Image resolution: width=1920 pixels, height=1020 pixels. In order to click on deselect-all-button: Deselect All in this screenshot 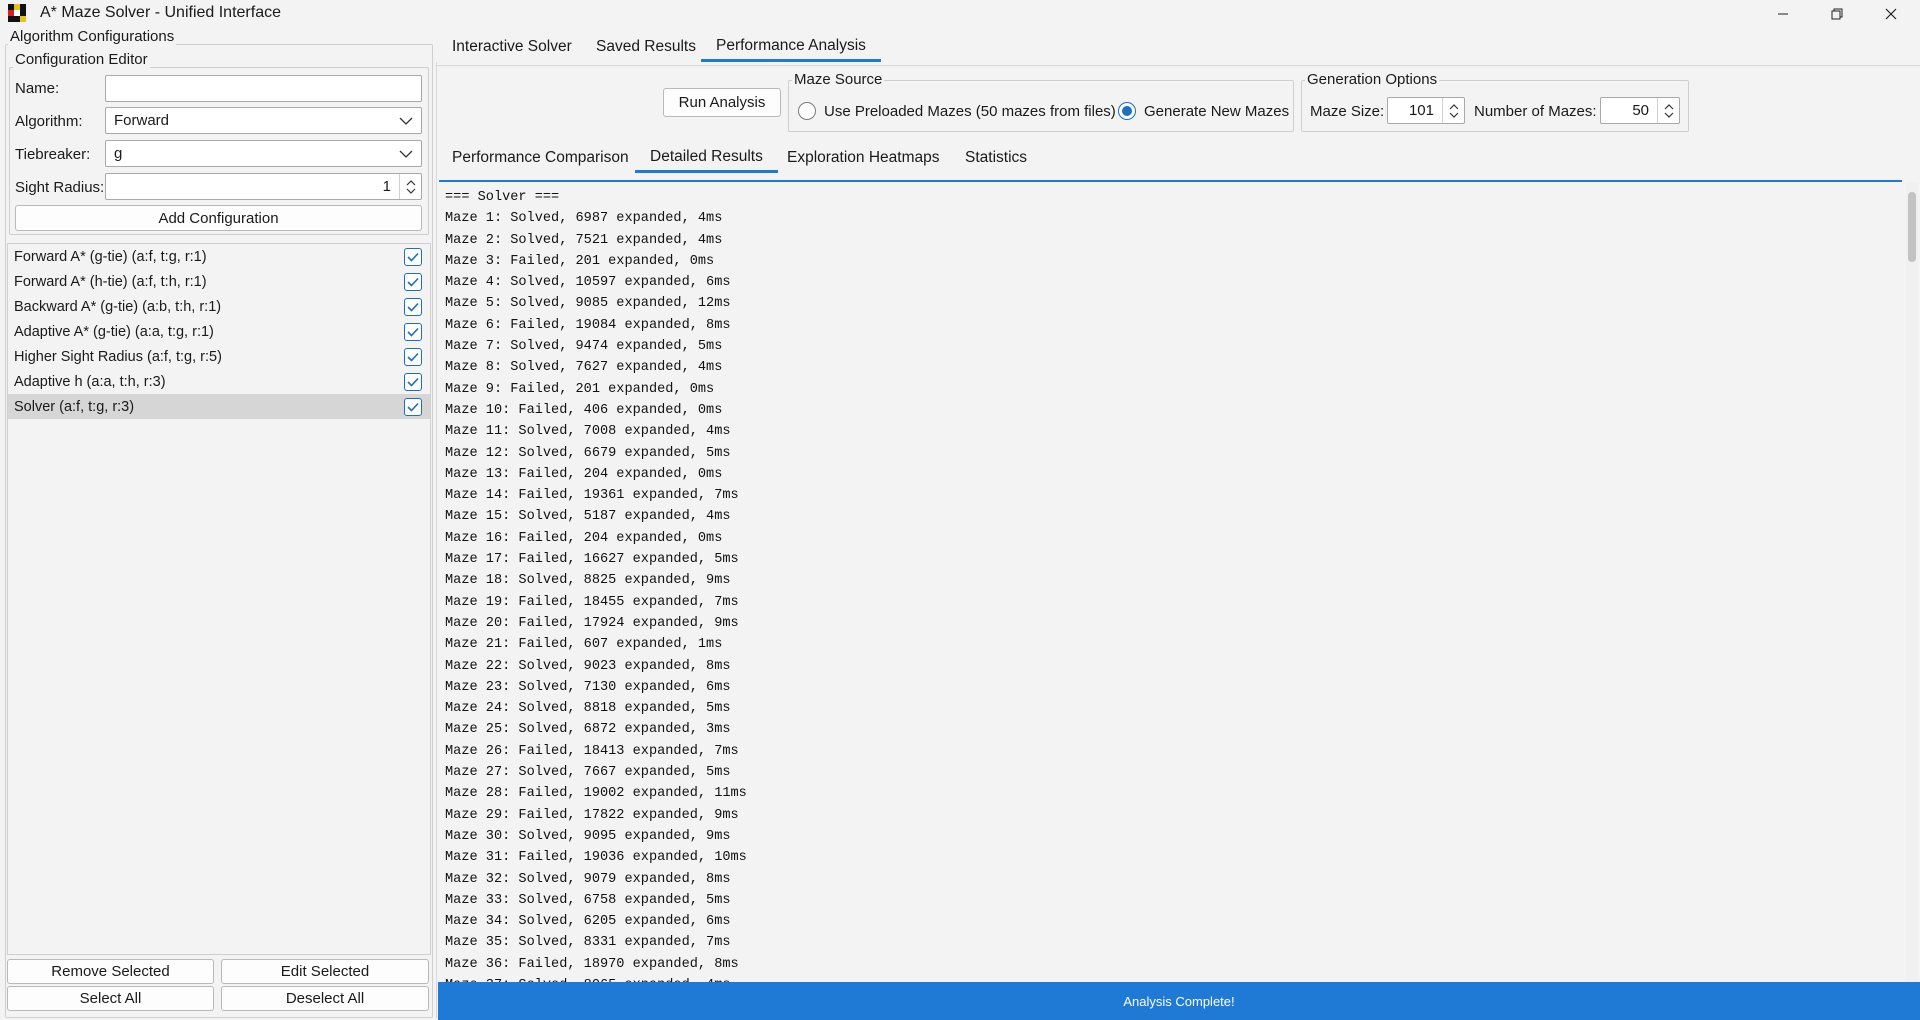, I will do `click(325, 998)`.